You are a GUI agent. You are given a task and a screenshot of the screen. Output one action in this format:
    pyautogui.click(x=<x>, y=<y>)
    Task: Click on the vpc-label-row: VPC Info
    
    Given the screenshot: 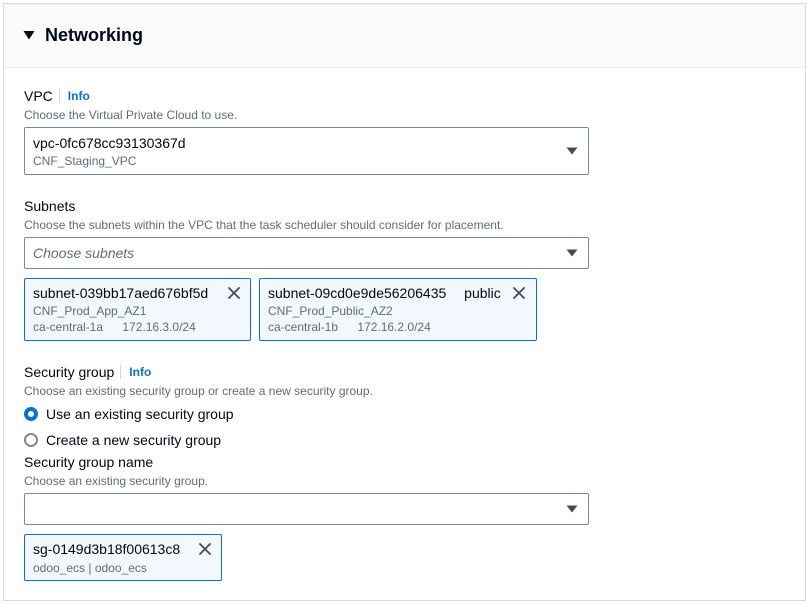 What is the action you would take?
    pyautogui.click(x=57, y=96)
    